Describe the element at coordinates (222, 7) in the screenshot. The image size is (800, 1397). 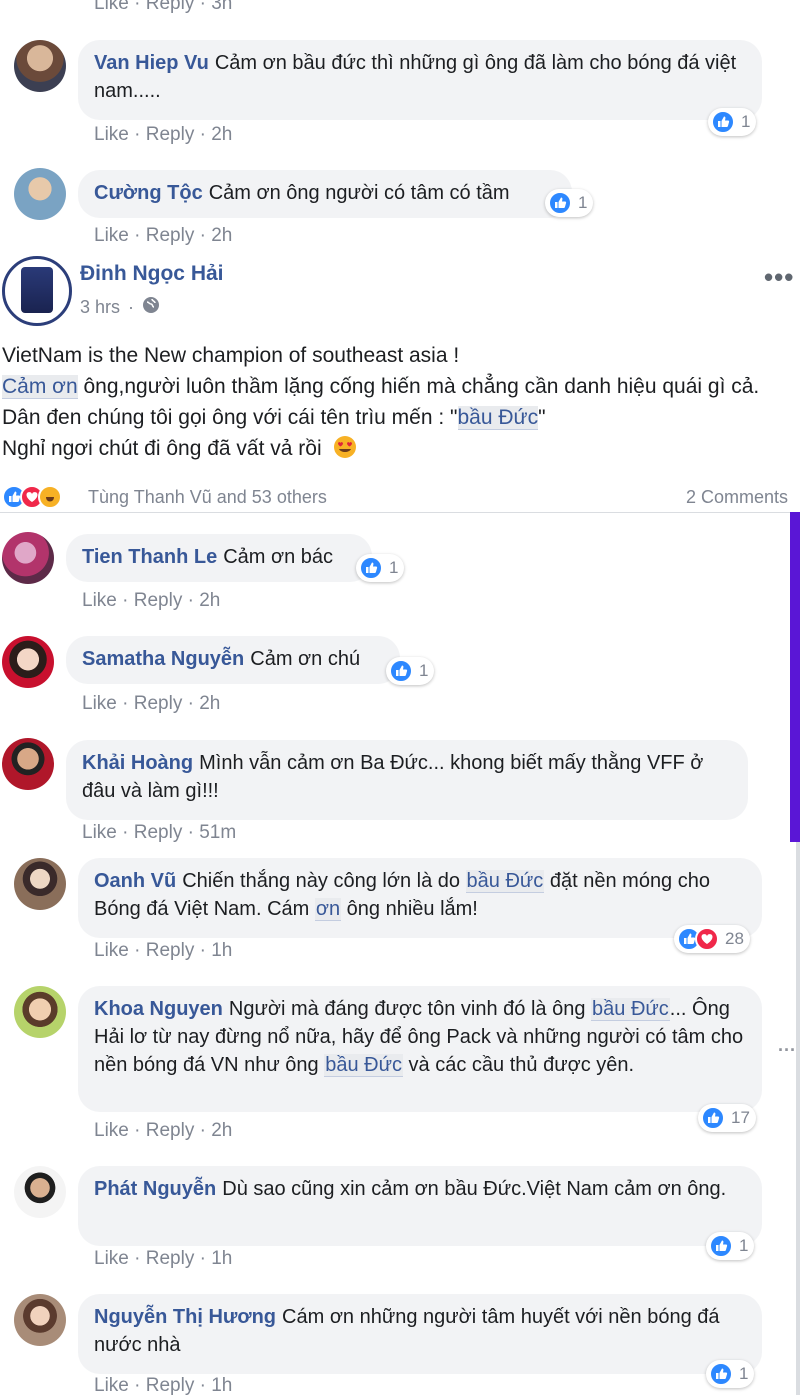
I see `comment-time: 3h` at that location.